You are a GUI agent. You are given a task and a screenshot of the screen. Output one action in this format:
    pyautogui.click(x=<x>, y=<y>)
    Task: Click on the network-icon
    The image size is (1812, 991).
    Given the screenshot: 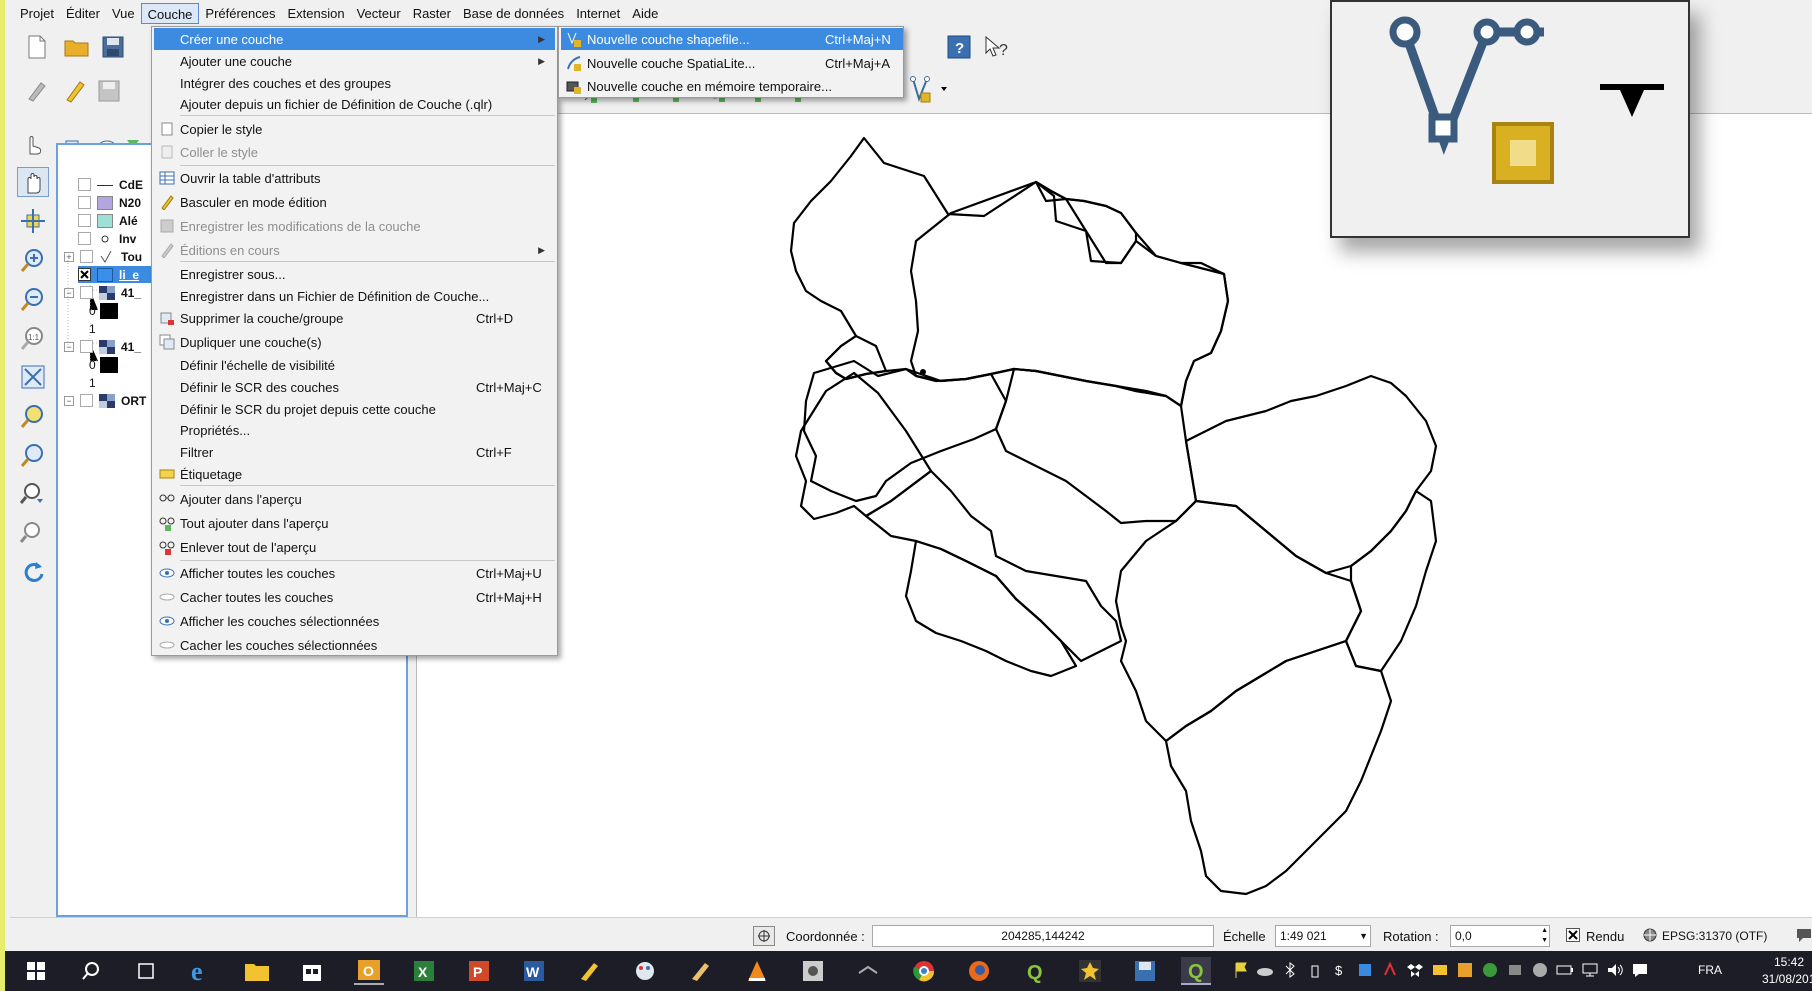 What is the action you would take?
    pyautogui.click(x=1590, y=970)
    